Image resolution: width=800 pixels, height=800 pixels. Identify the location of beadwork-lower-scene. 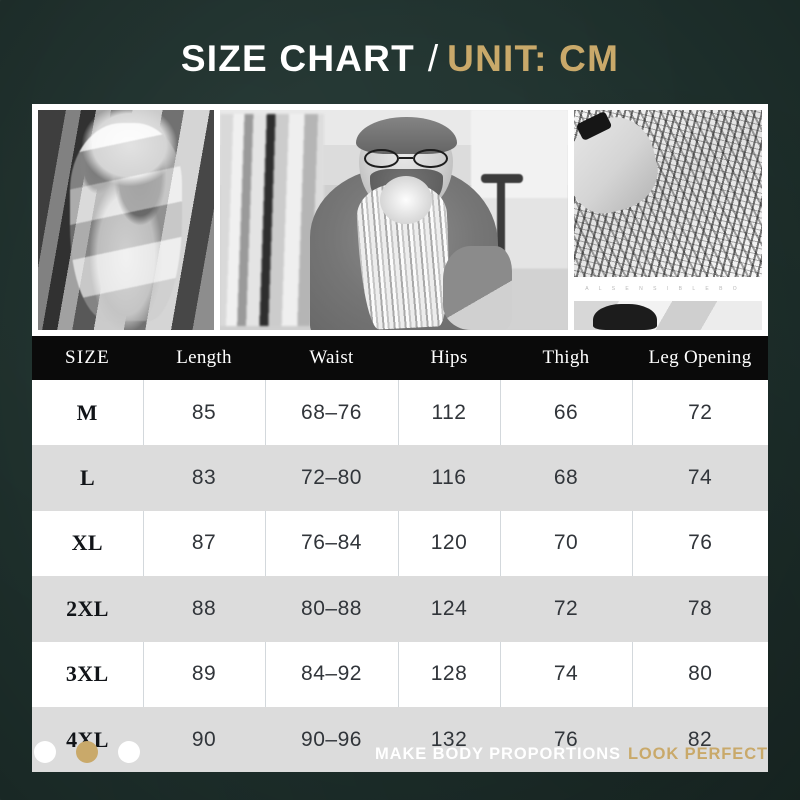
(668, 315).